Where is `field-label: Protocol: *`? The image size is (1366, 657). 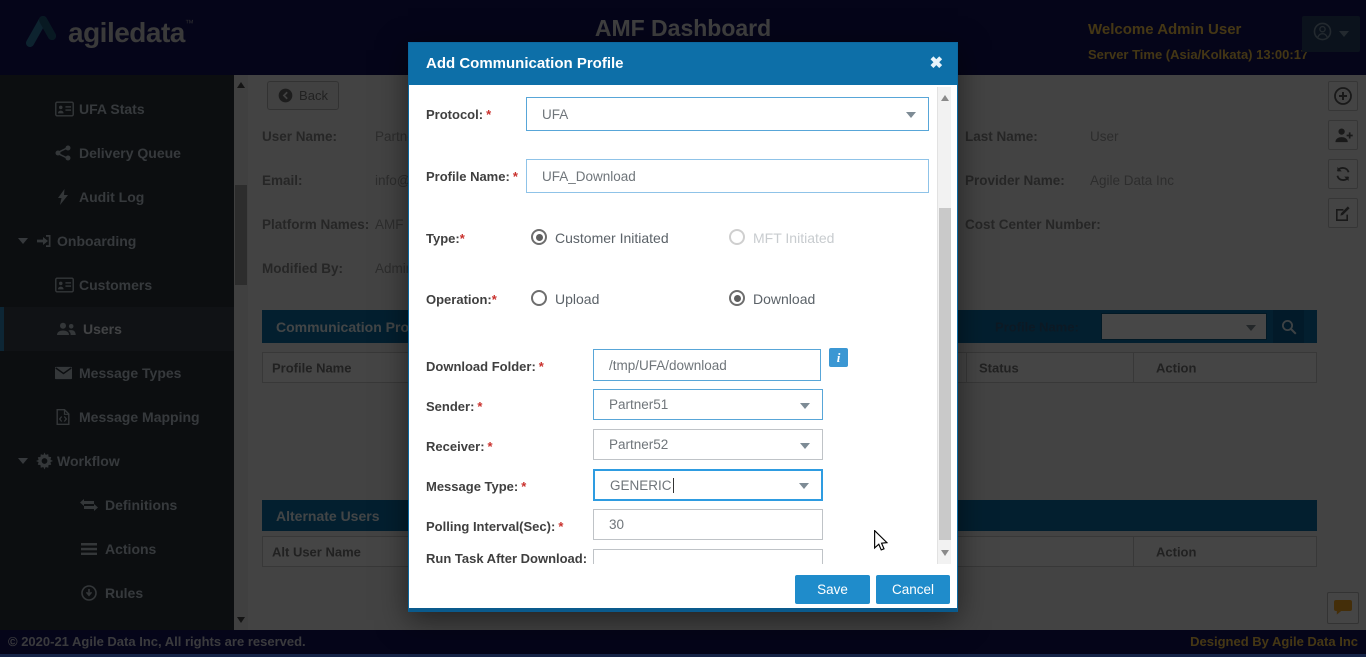 field-label: Protocol: * is located at coordinates (459, 114).